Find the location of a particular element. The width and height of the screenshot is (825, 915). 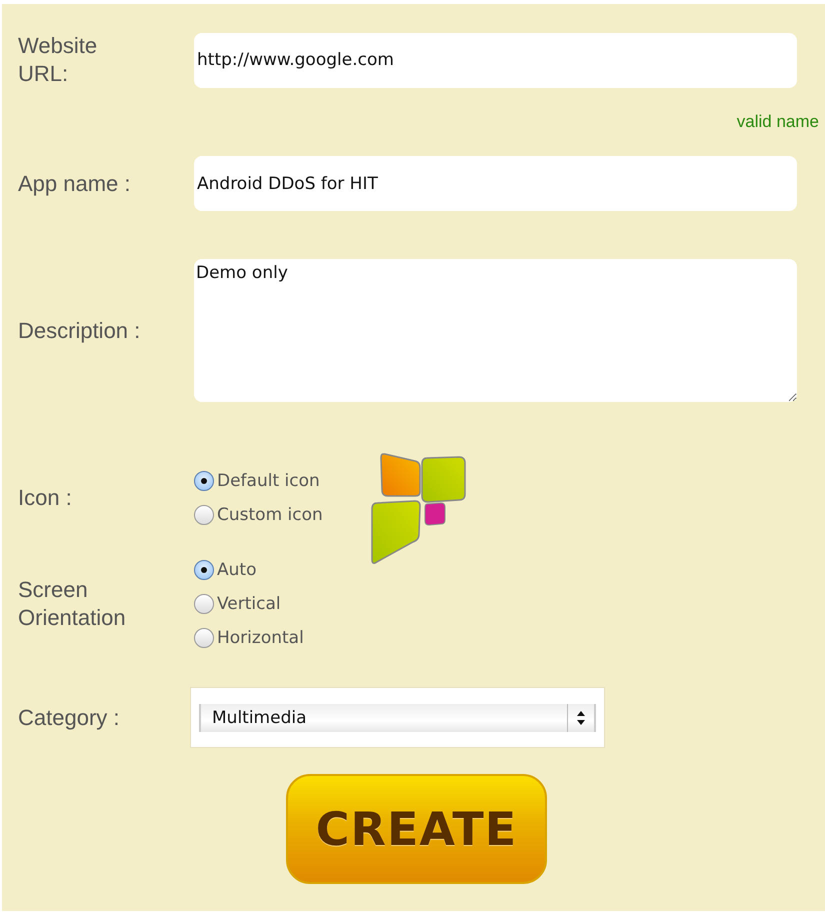

validation-message: valid name is located at coordinates (777, 122).